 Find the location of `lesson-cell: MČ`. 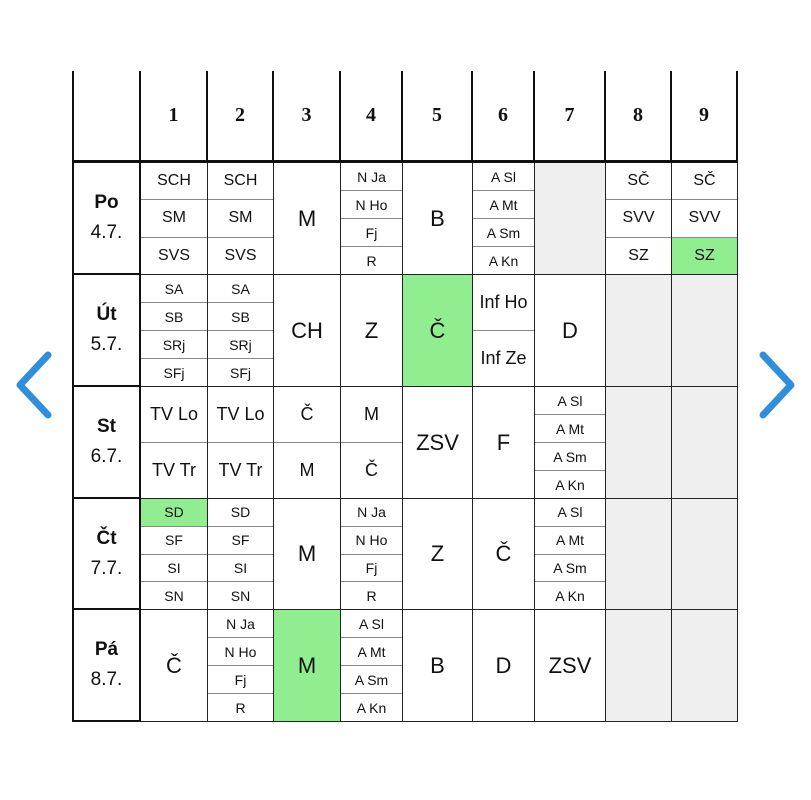

lesson-cell: MČ is located at coordinates (372, 443).